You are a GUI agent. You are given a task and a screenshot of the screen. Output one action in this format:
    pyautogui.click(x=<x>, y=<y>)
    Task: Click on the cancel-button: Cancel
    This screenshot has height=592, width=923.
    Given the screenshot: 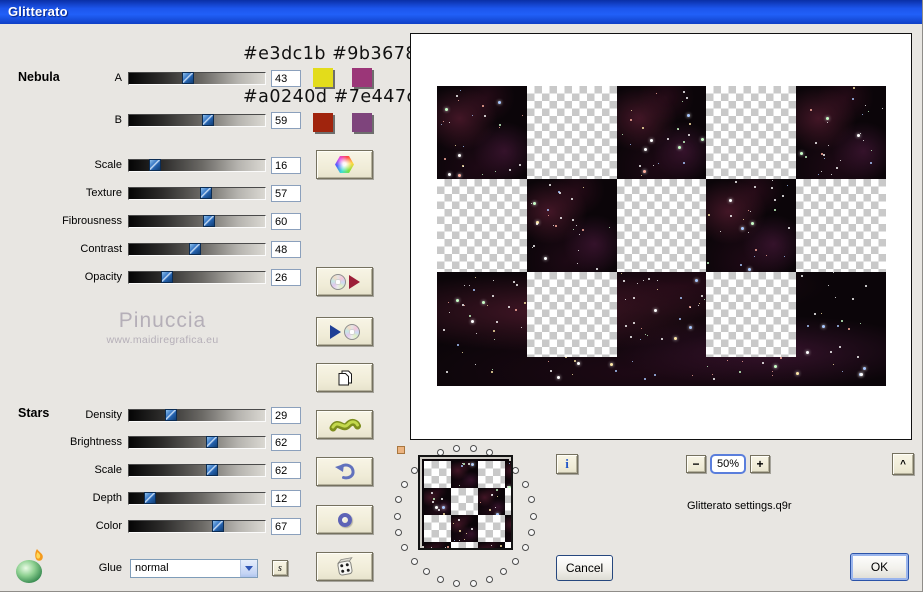 What is the action you would take?
    pyautogui.click(x=584, y=568)
    